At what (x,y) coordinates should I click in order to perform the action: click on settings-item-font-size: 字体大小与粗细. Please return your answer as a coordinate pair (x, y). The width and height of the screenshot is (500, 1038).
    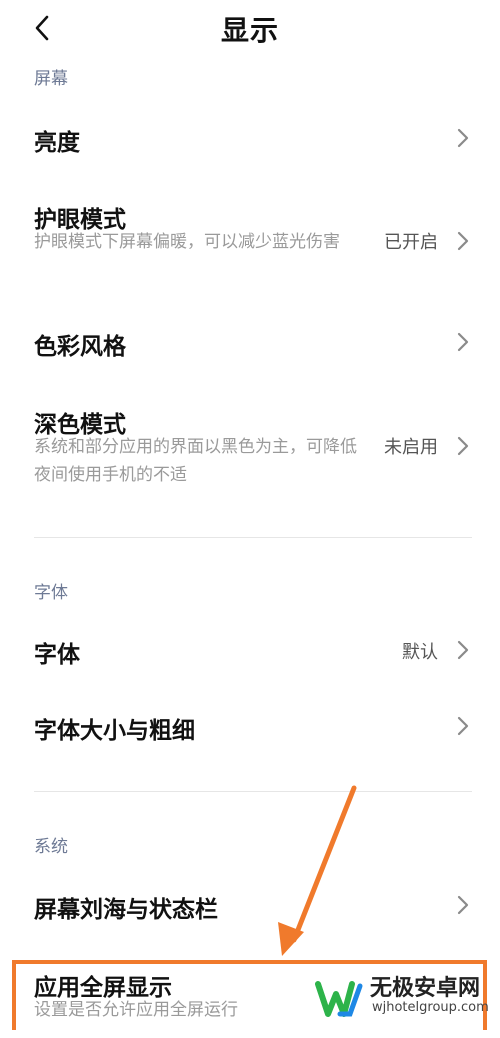
    Looking at the image, I should click on (250, 726).